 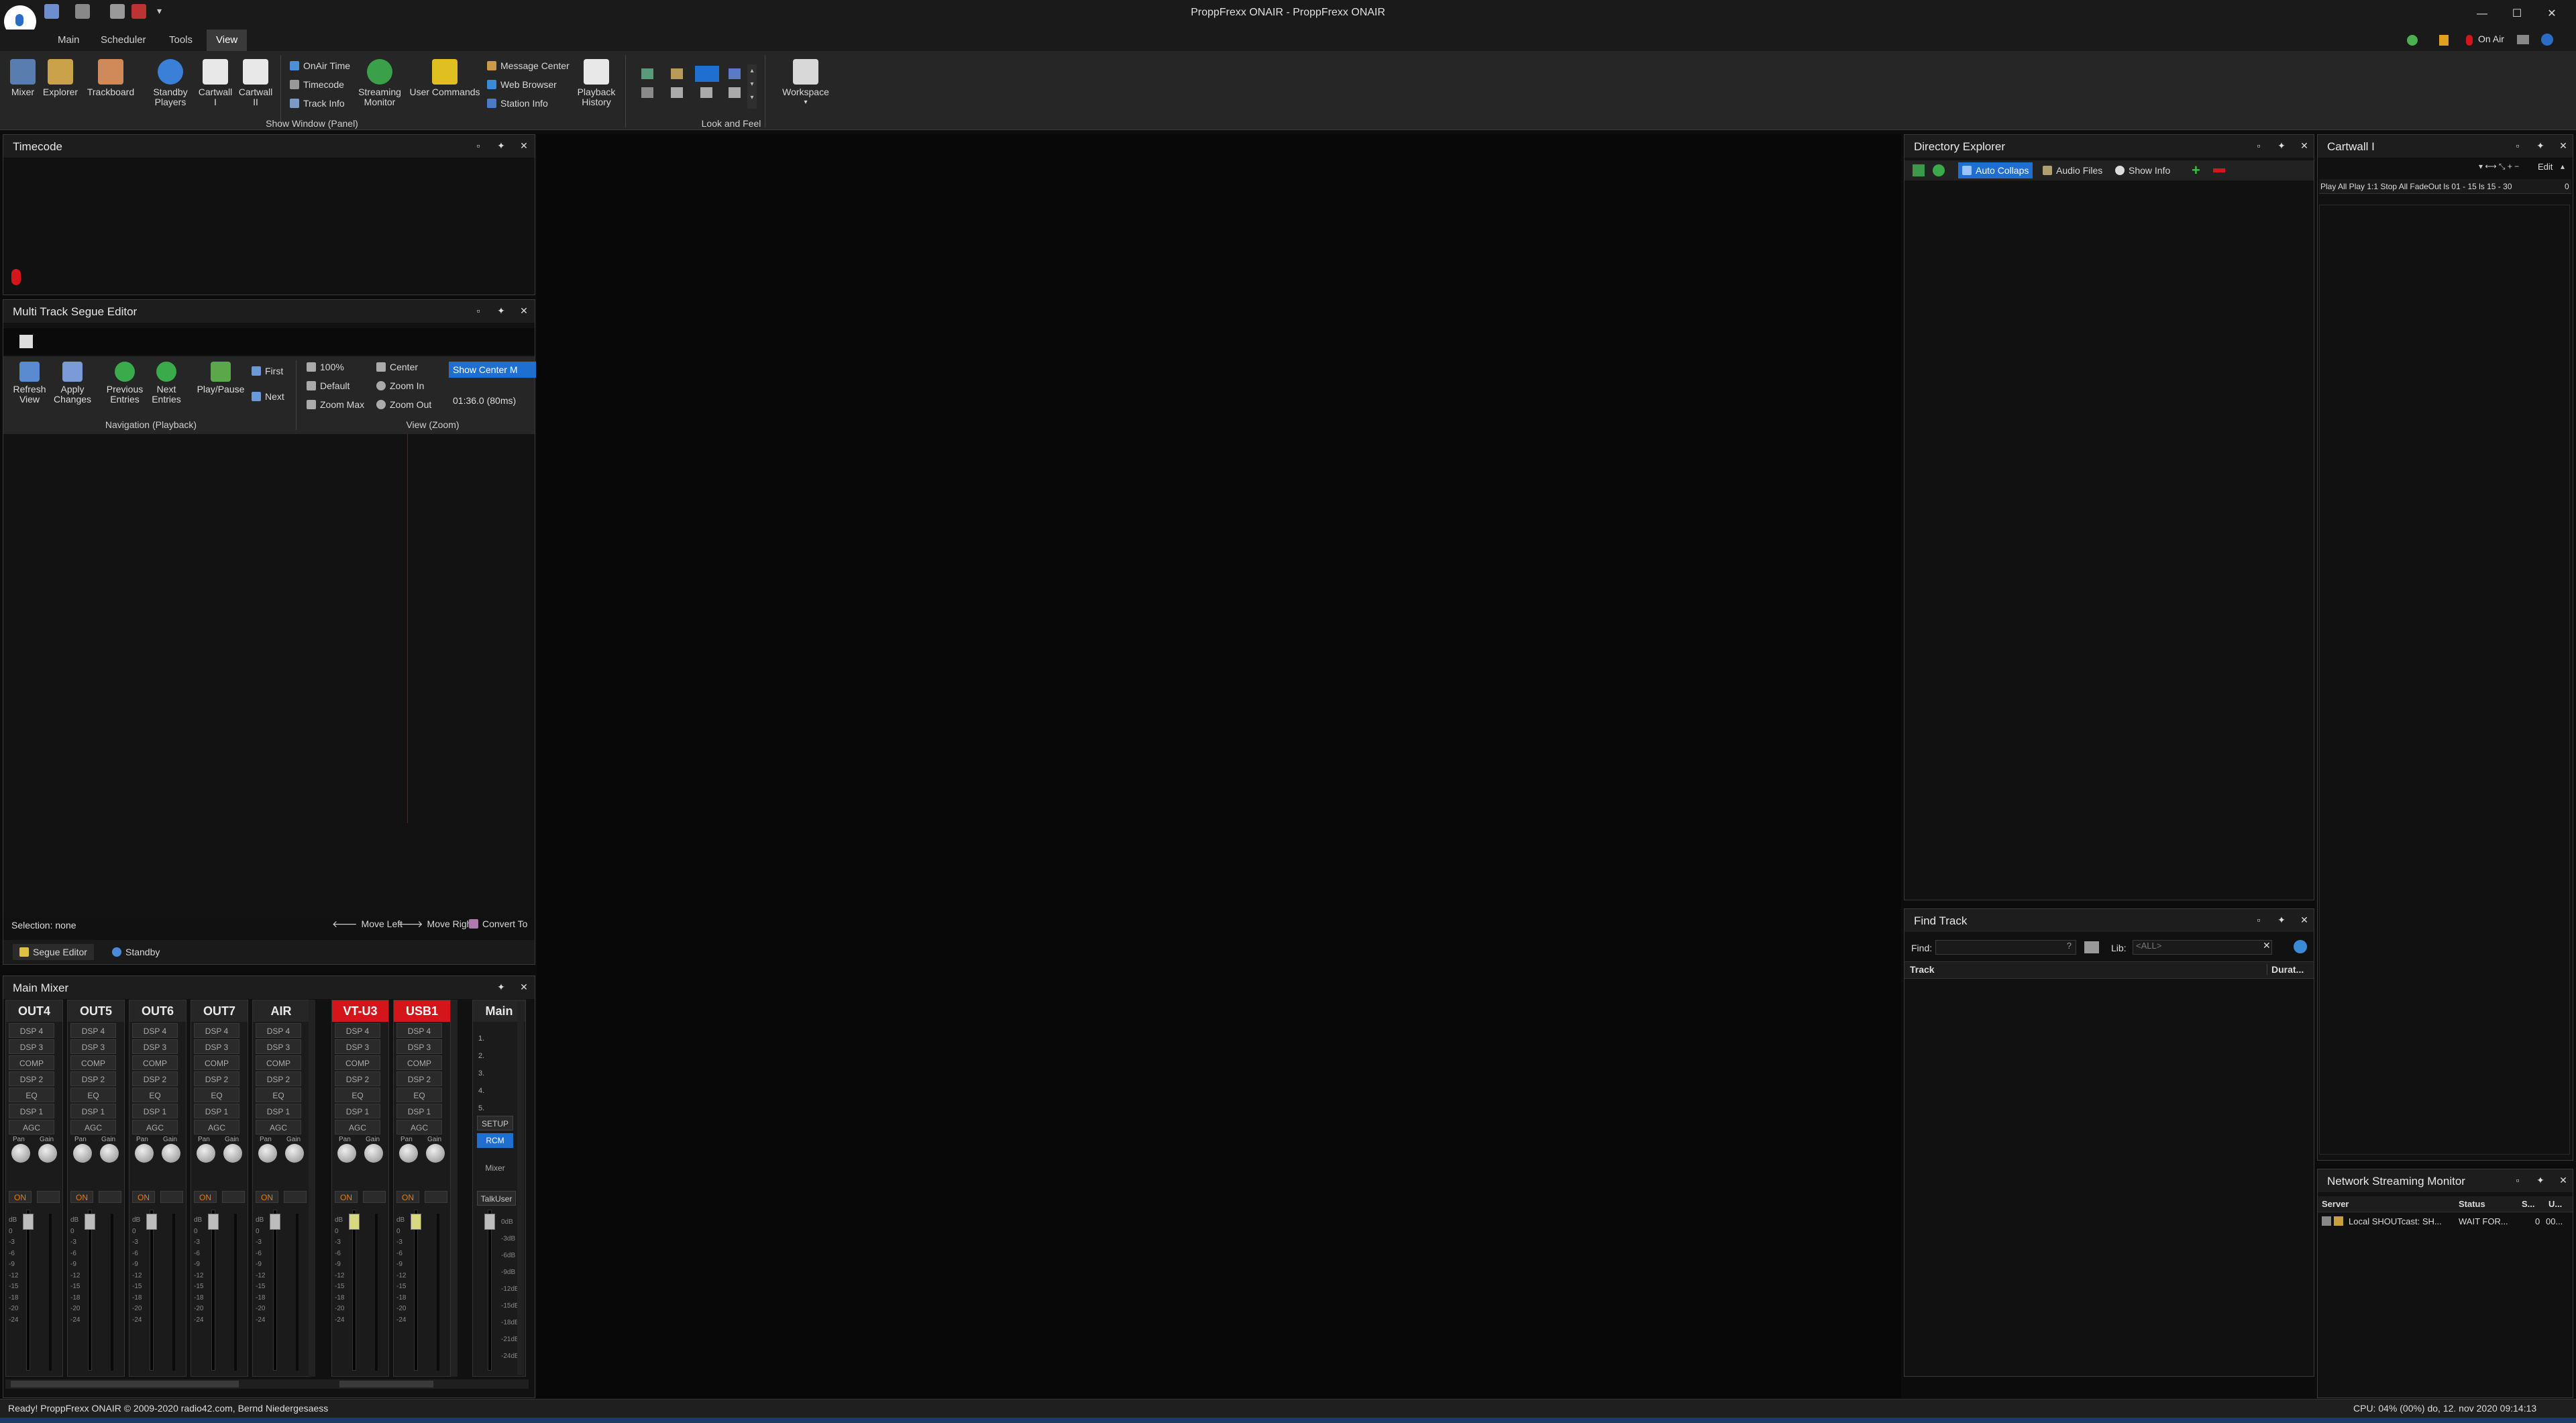 What do you see at coordinates (2335, 1204) in the screenshot?
I see `column-server: Server` at bounding box center [2335, 1204].